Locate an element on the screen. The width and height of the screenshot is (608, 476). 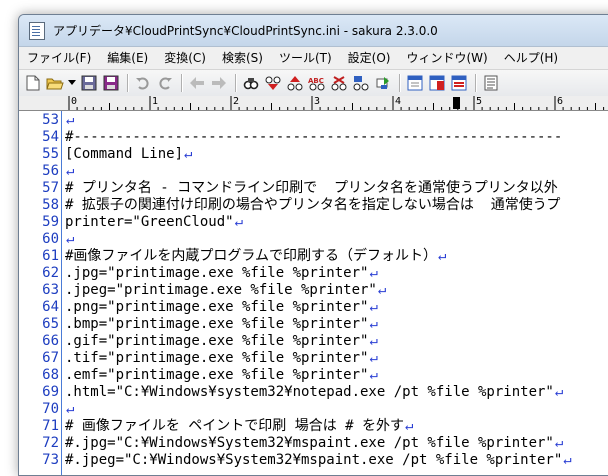
code-line-text: .jpg="printimage.exe %file %printer" is located at coordinates (217, 273).